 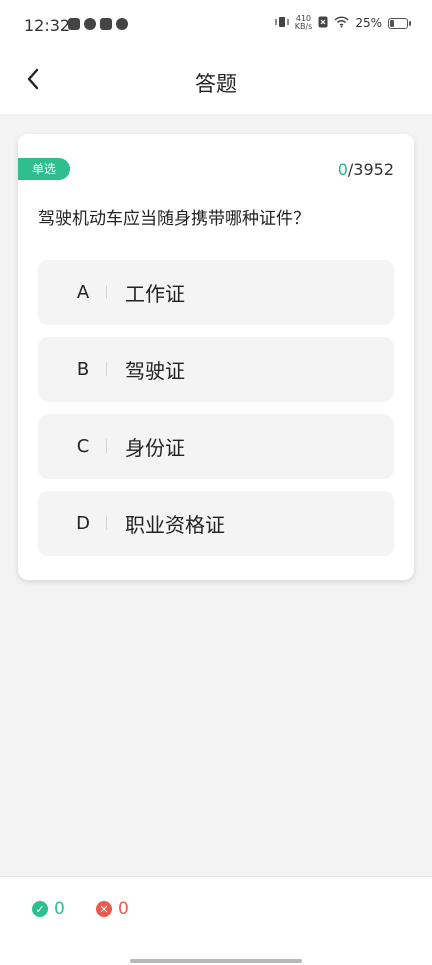 I want to click on question-progress: 0/3952, so click(x=366, y=169).